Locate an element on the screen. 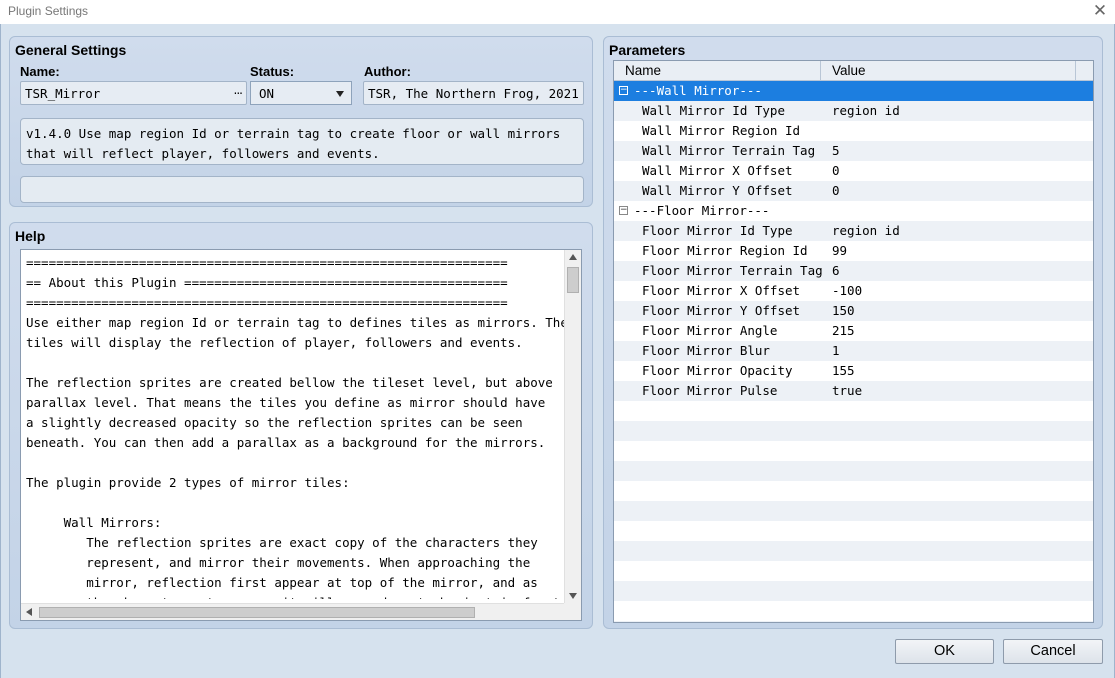 The height and width of the screenshot is (678, 1115). parameter-row: Floor Mirror Opacity 155 is located at coordinates (853, 371).